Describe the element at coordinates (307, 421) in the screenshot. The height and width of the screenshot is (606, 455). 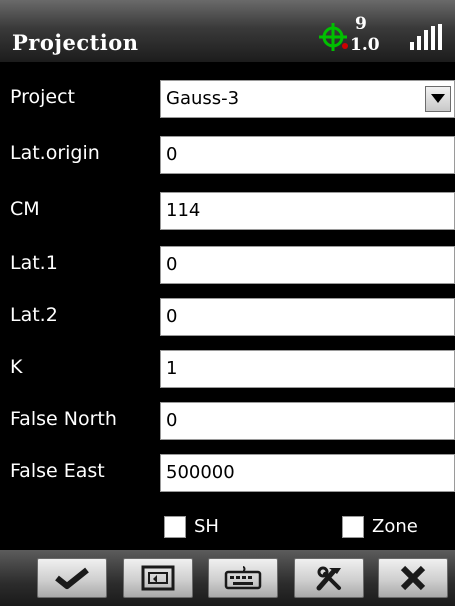
I see `false-north-input: 0` at that location.